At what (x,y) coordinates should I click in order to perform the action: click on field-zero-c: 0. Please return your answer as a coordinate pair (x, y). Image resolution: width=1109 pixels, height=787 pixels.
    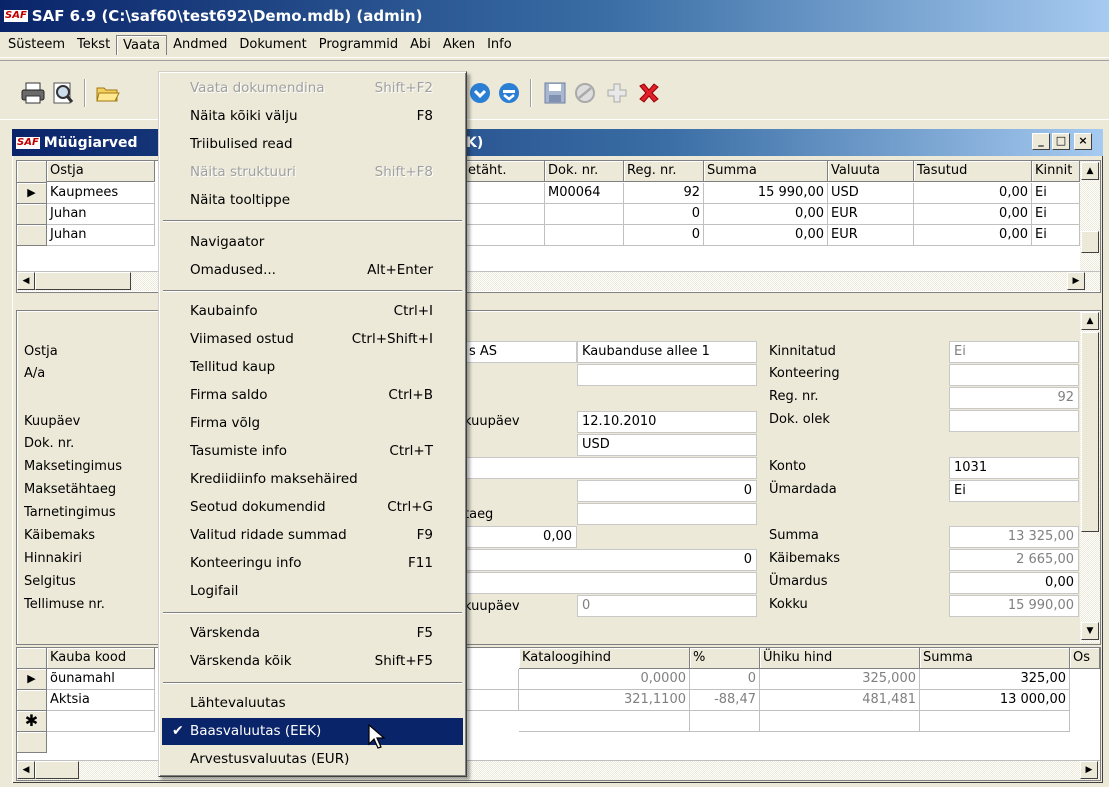
    Looking at the image, I should click on (667, 606).